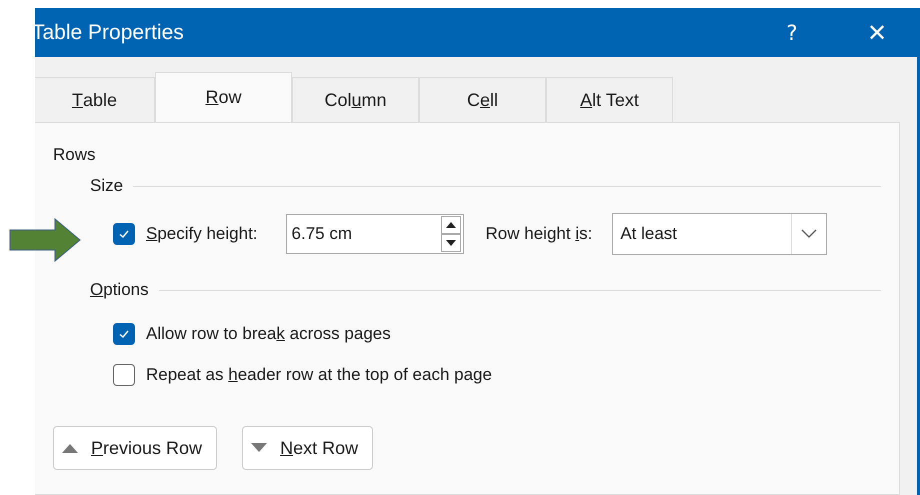  Describe the element at coordinates (108, 32) in the screenshot. I see `window-title: Table Properties` at that location.